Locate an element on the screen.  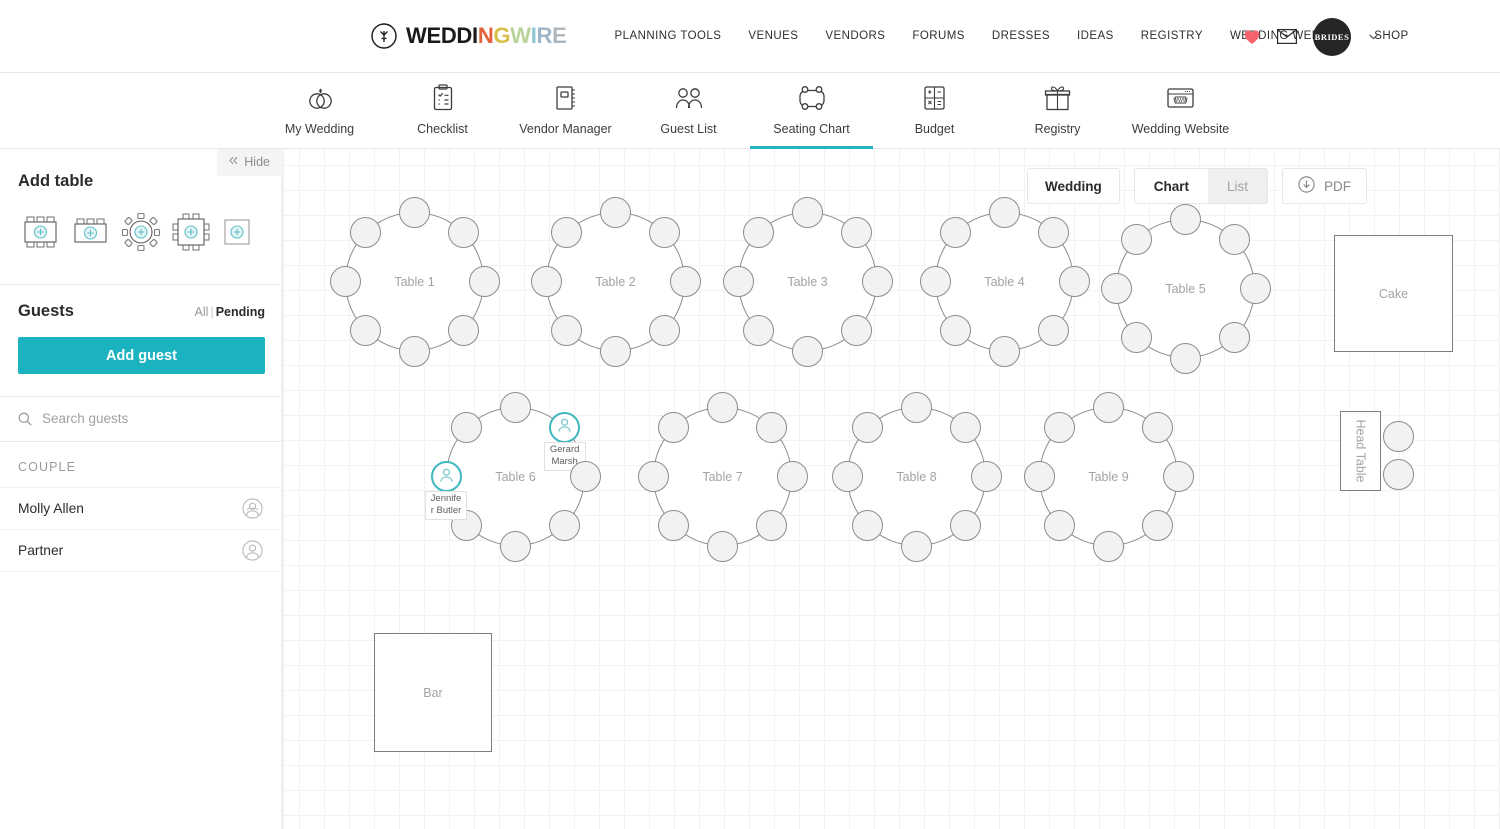
occupied-seat: Gerard Marsh is located at coordinates (564, 441).